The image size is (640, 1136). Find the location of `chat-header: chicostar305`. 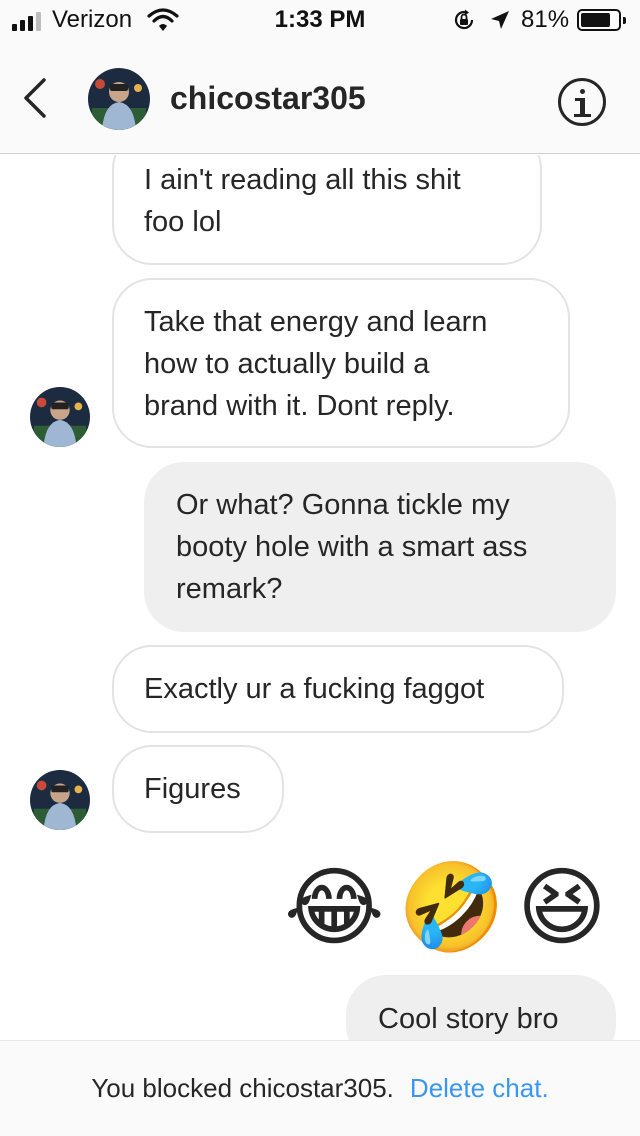

chat-header: chicostar305 is located at coordinates (320, 97).